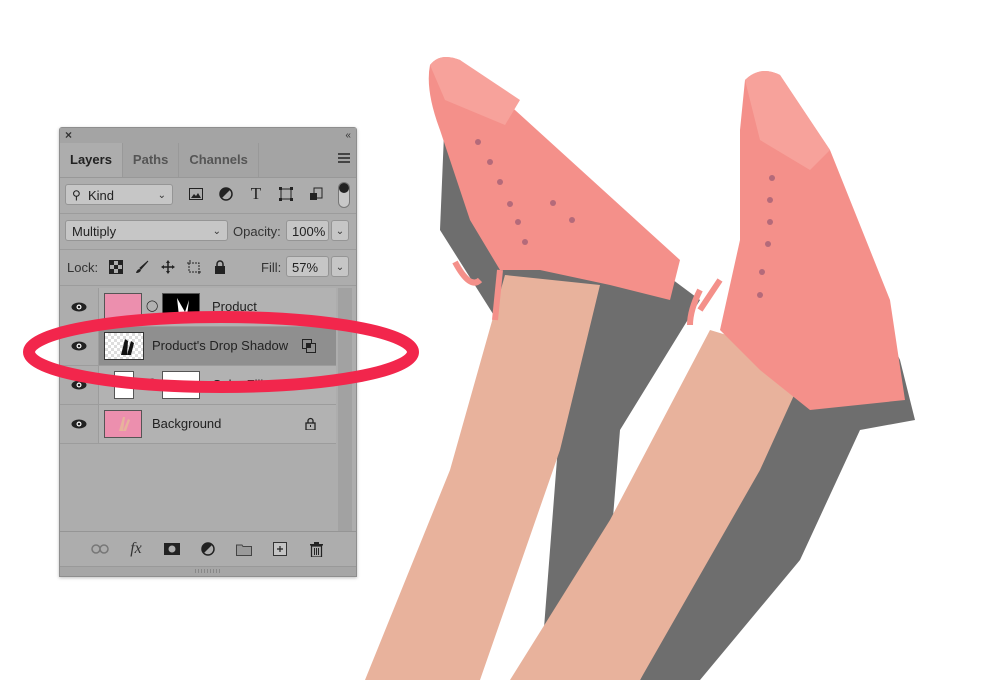 Image resolution: width=1000 pixels, height=680 pixels. Describe the element at coordinates (348, 135) in the screenshot. I see `collapse-icon: ‹‹` at that location.